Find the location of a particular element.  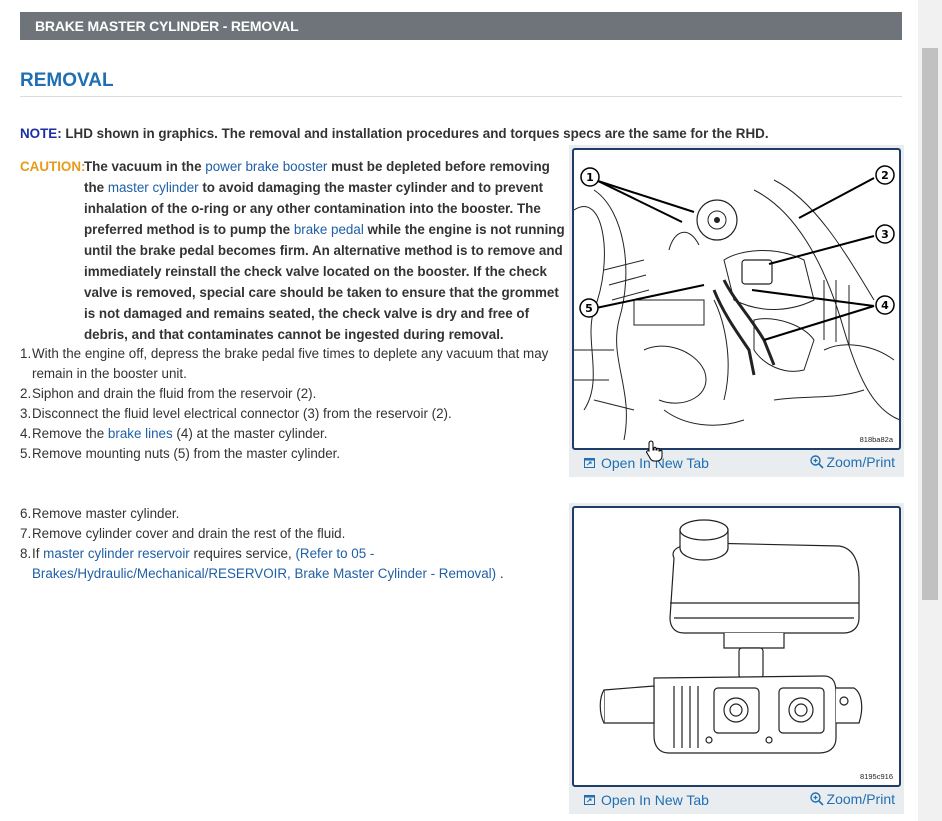

note-label: NOTE: is located at coordinates (41, 133).